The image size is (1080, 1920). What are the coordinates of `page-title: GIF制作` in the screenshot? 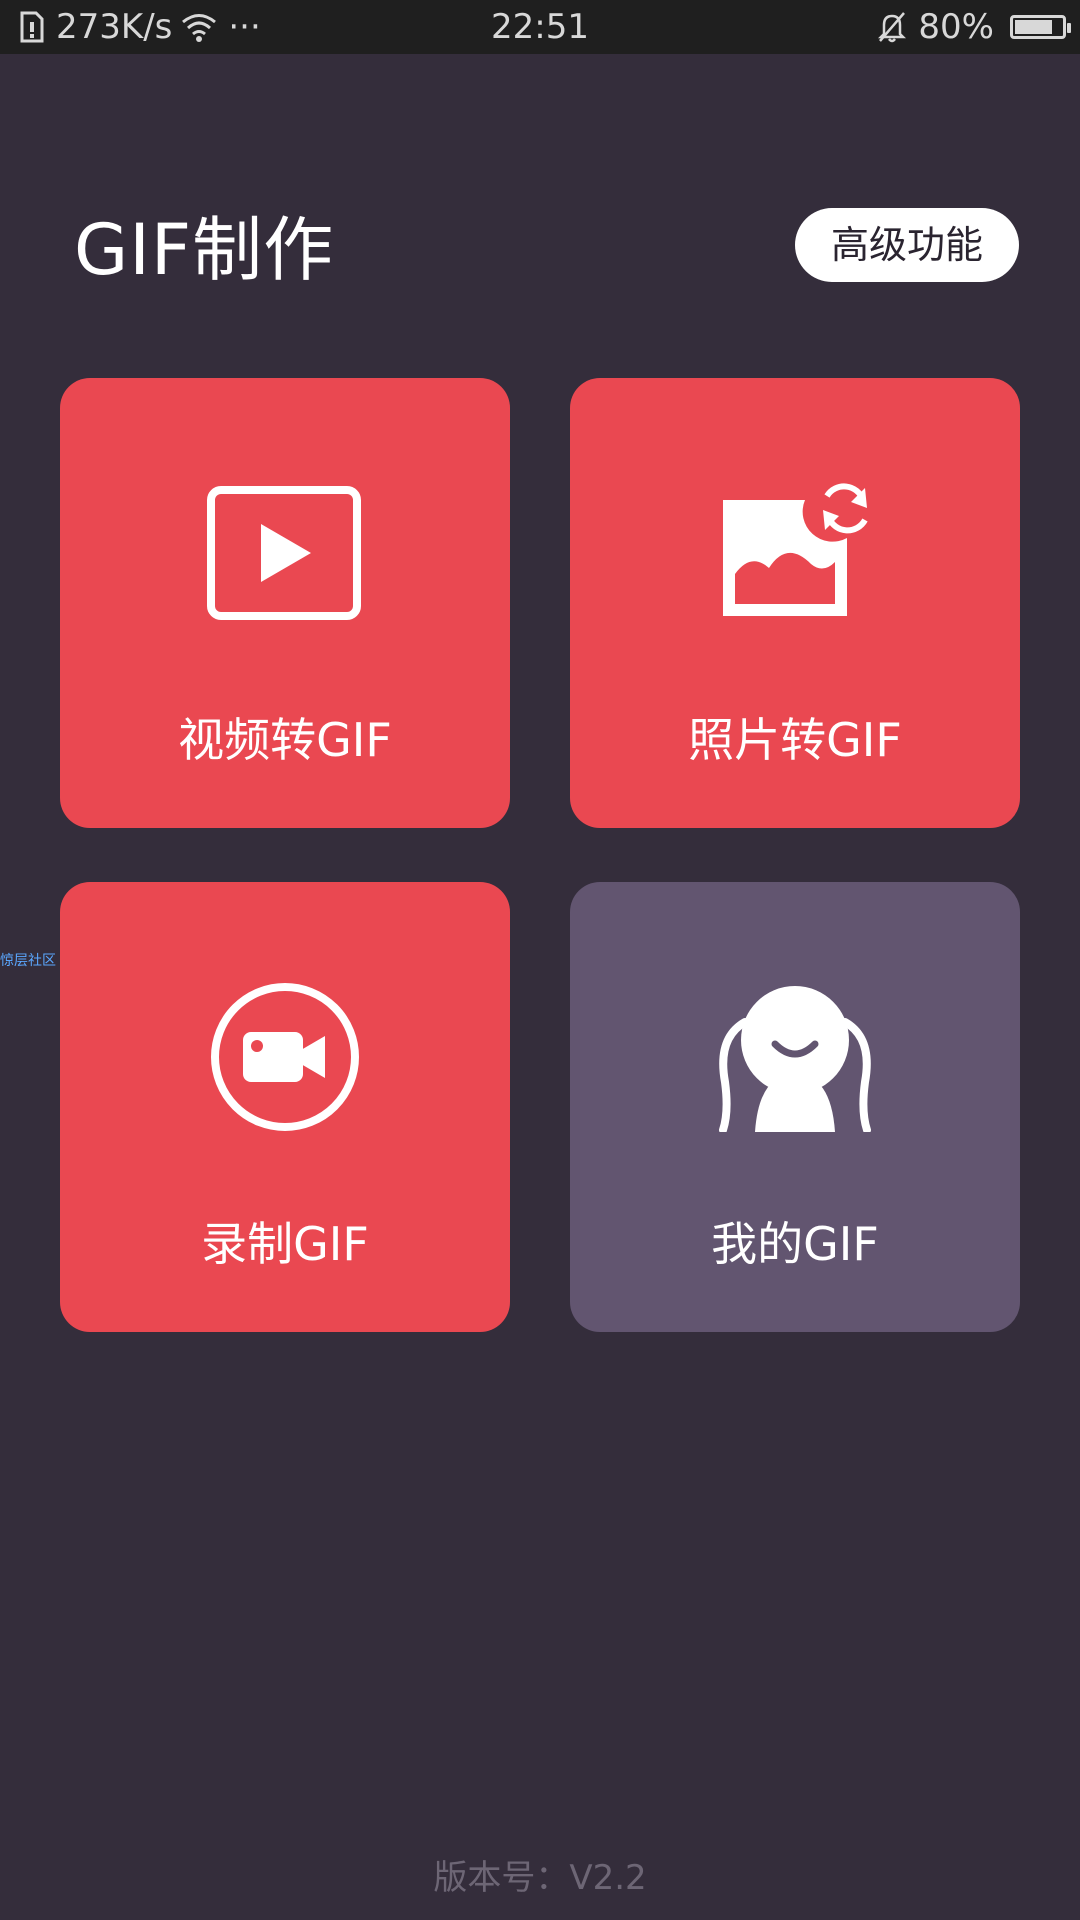 It's located at (204, 250).